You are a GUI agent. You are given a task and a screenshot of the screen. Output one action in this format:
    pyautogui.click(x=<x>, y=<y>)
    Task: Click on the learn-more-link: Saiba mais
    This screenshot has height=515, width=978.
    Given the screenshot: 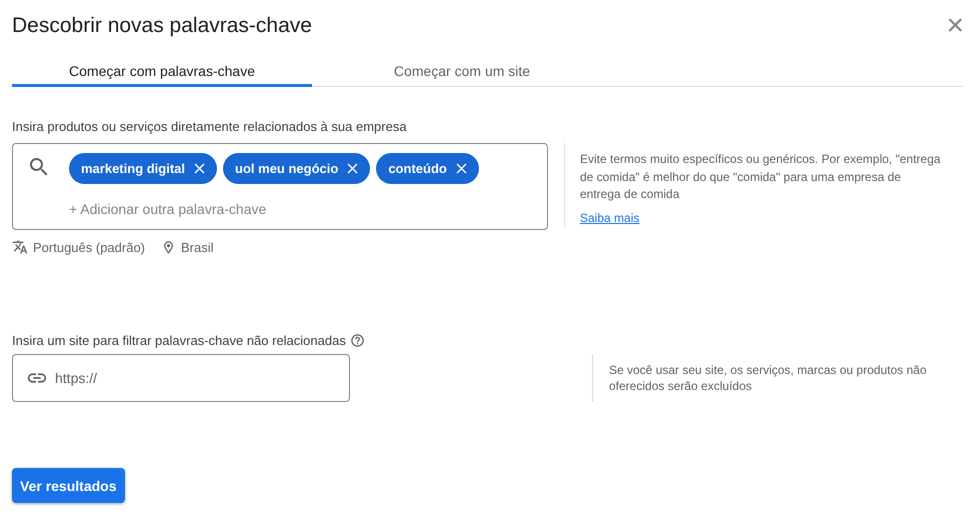 What is the action you would take?
    pyautogui.click(x=610, y=218)
    